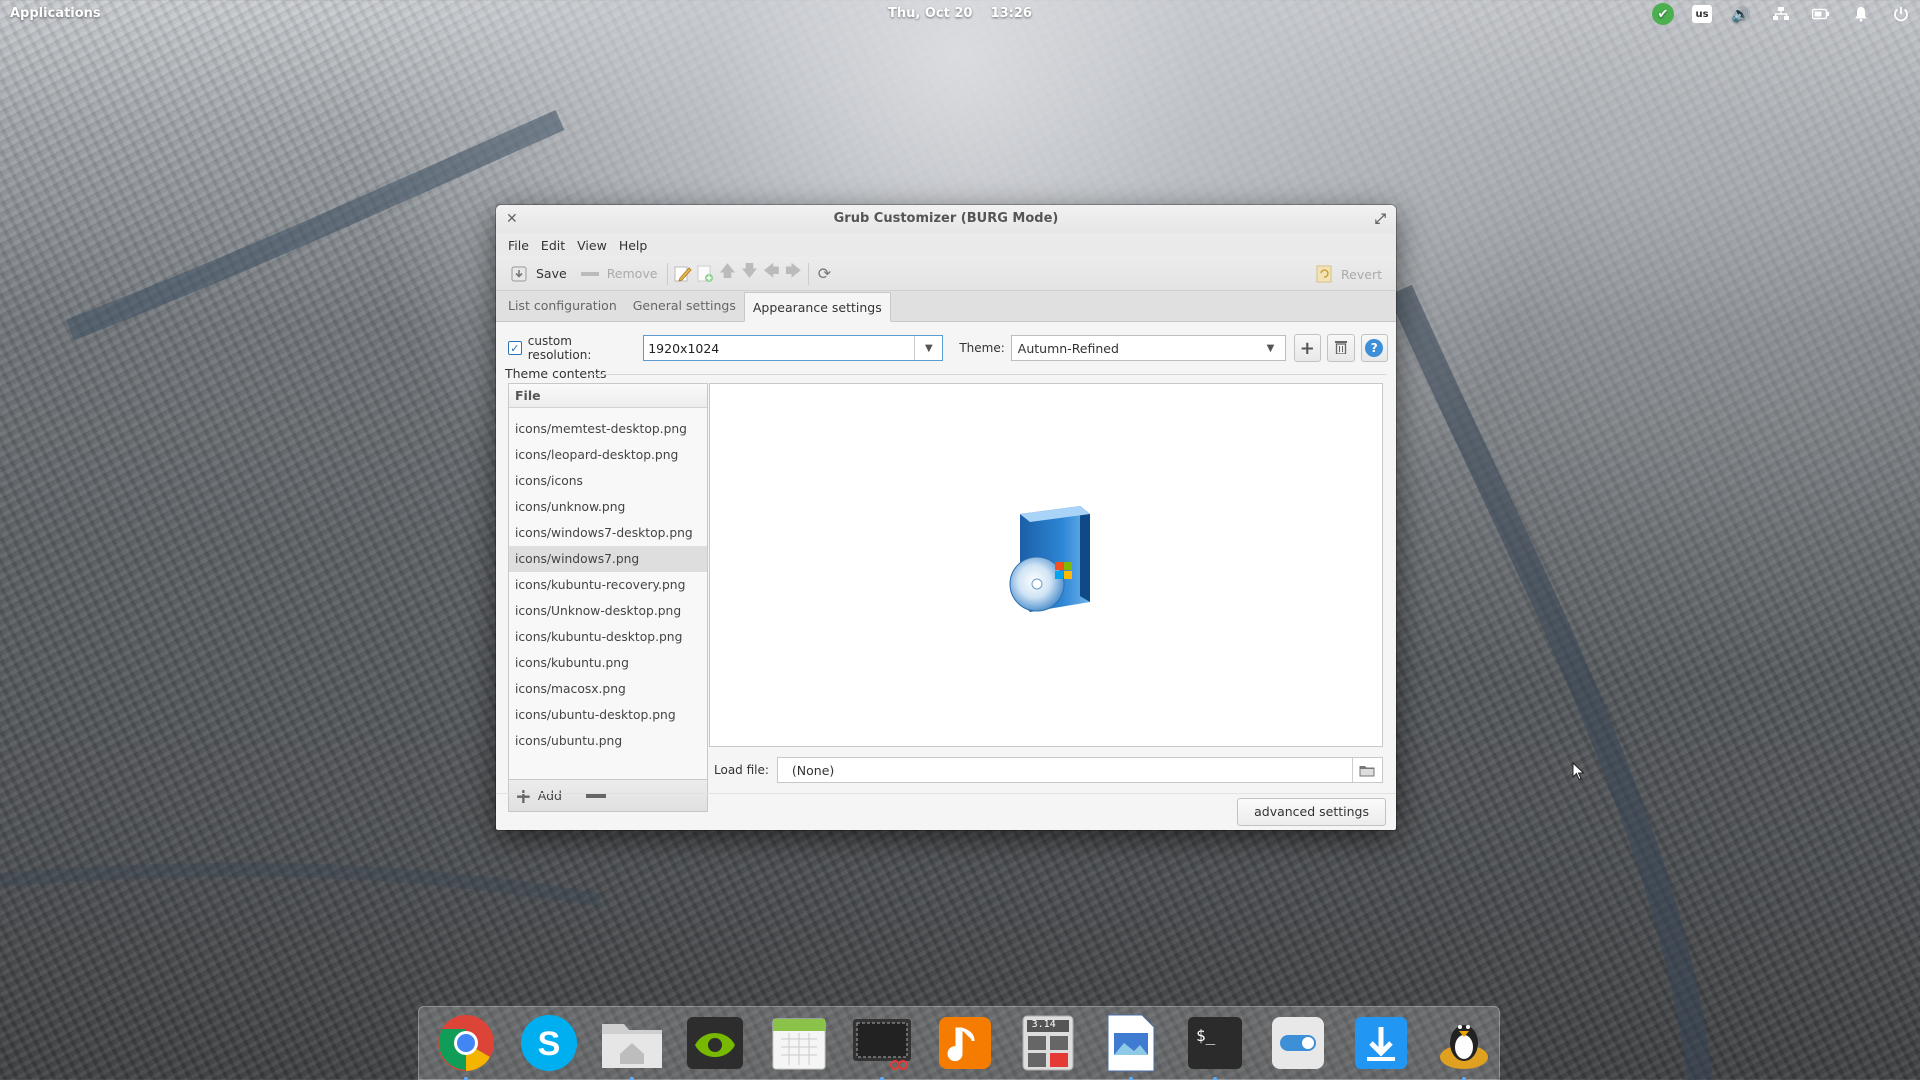  I want to click on tux-icon, so click(1464, 1045).